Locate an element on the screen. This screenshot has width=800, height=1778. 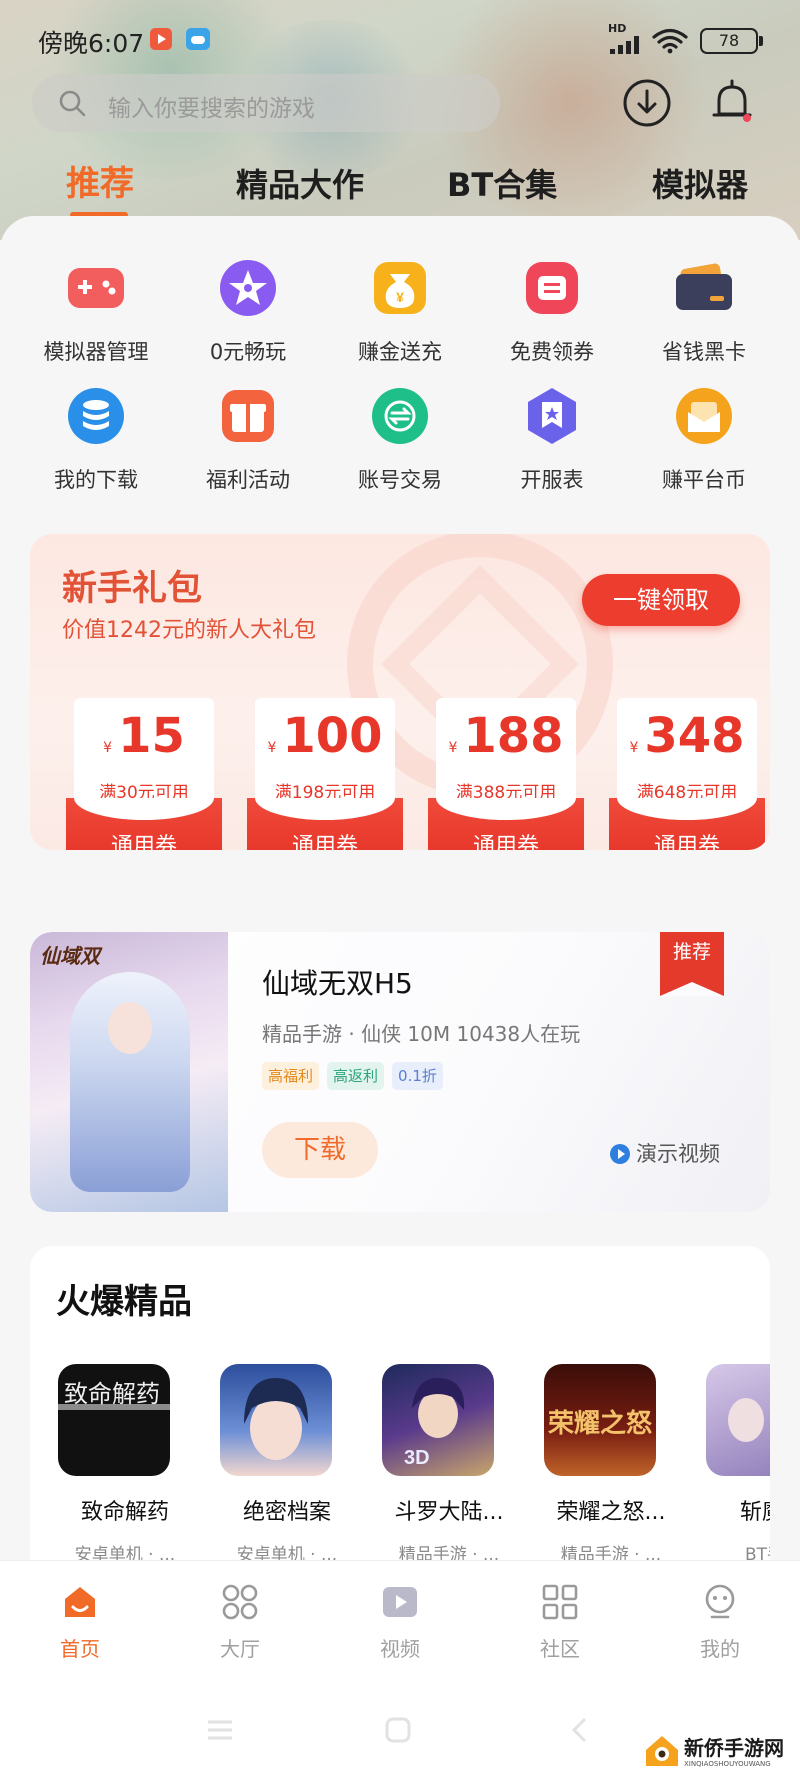
quick-action-server-list: 开服表 is located at coordinates (552, 446).